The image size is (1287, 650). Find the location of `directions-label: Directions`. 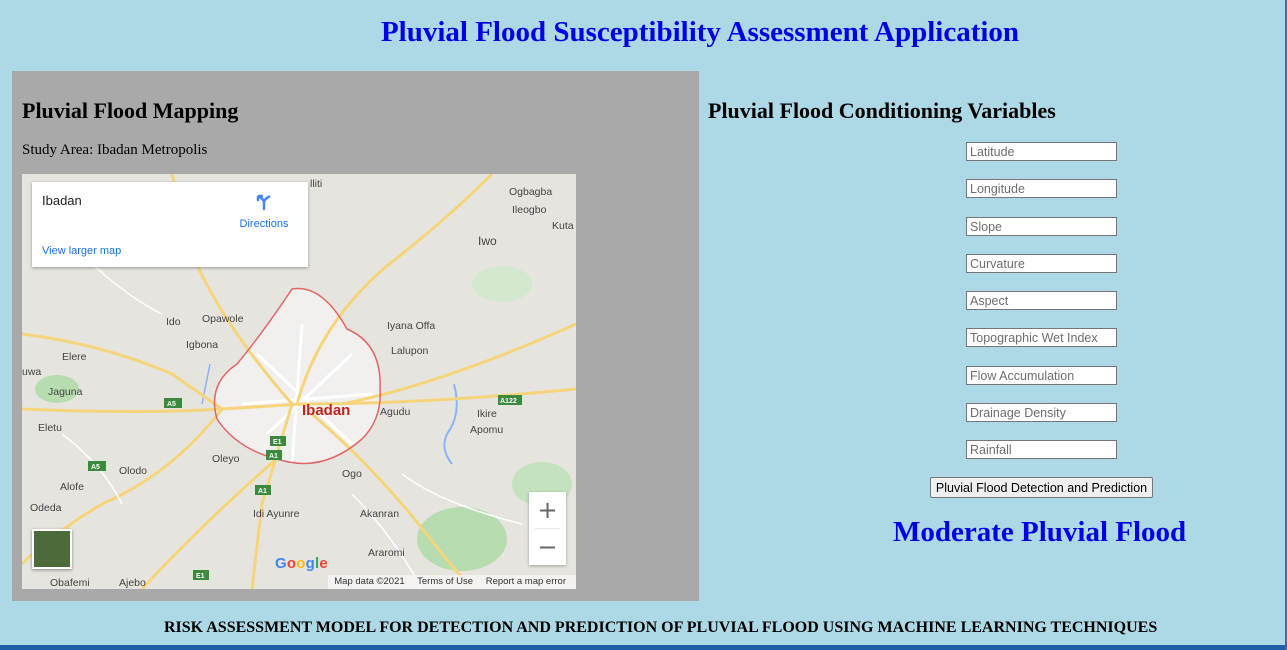

directions-label: Directions is located at coordinates (264, 224).